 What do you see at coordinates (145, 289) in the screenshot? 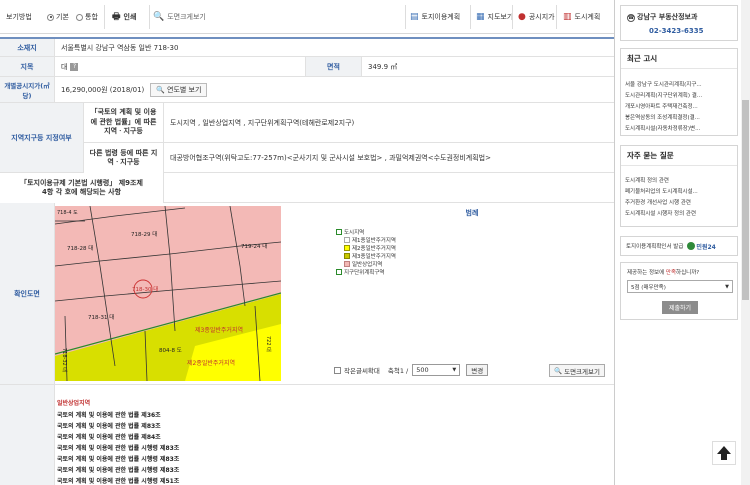
I see `parcel-label-target: 718-30 대` at bounding box center [145, 289].